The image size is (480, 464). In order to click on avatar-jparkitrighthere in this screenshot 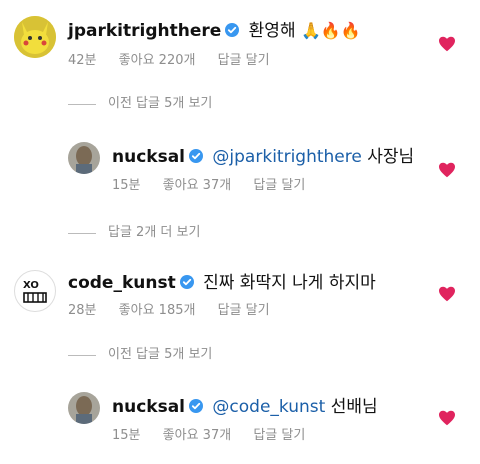, I will do `click(35, 37)`.